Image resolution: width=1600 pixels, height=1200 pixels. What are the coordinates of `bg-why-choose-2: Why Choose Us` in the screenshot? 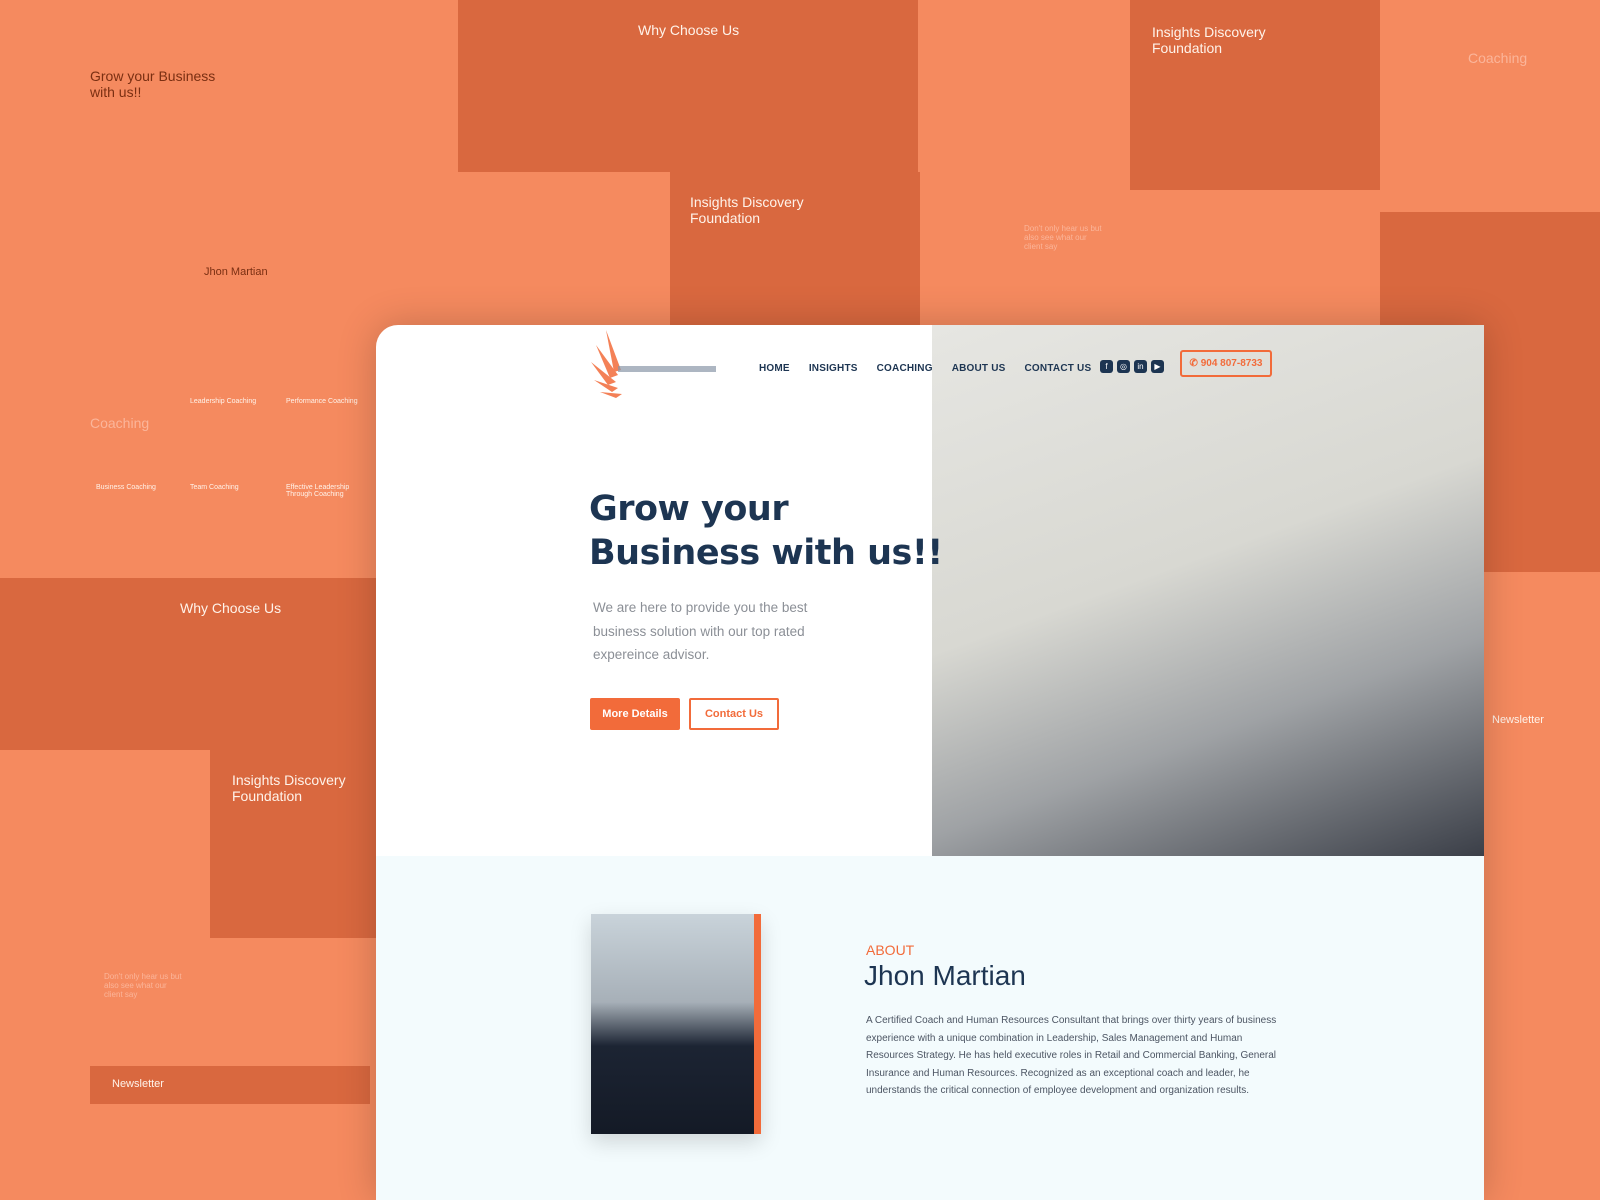 It's located at (231, 608).